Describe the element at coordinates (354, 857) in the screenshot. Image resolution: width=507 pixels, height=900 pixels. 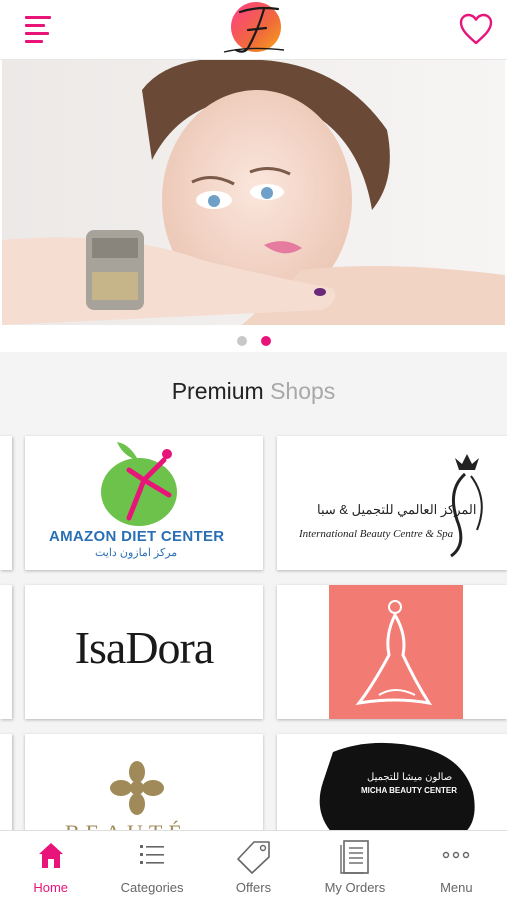
I see `document-icon` at that location.